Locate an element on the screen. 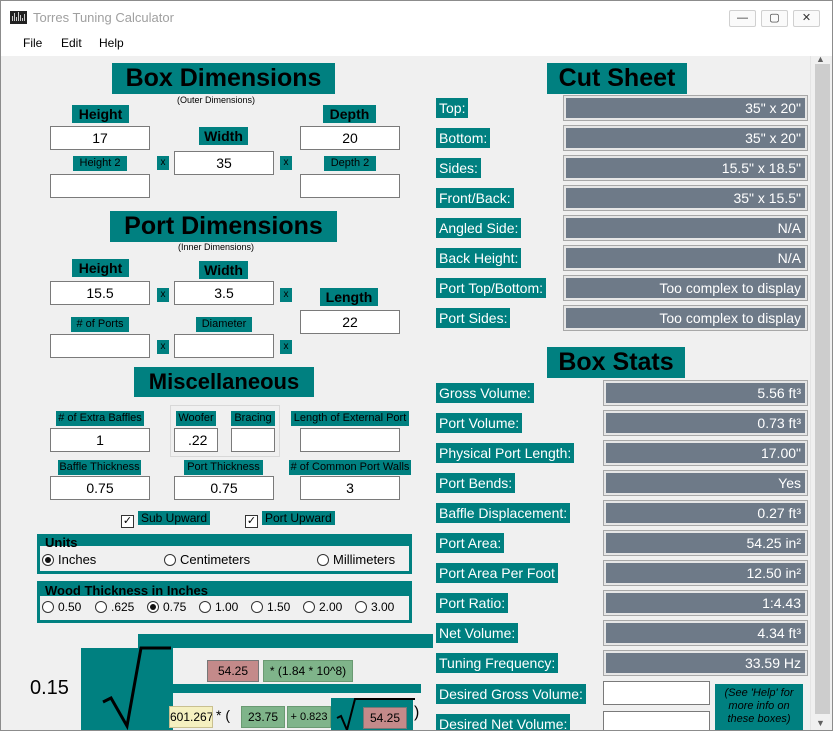  port-dimensions-heading: Port Dimensions is located at coordinates (223, 226).